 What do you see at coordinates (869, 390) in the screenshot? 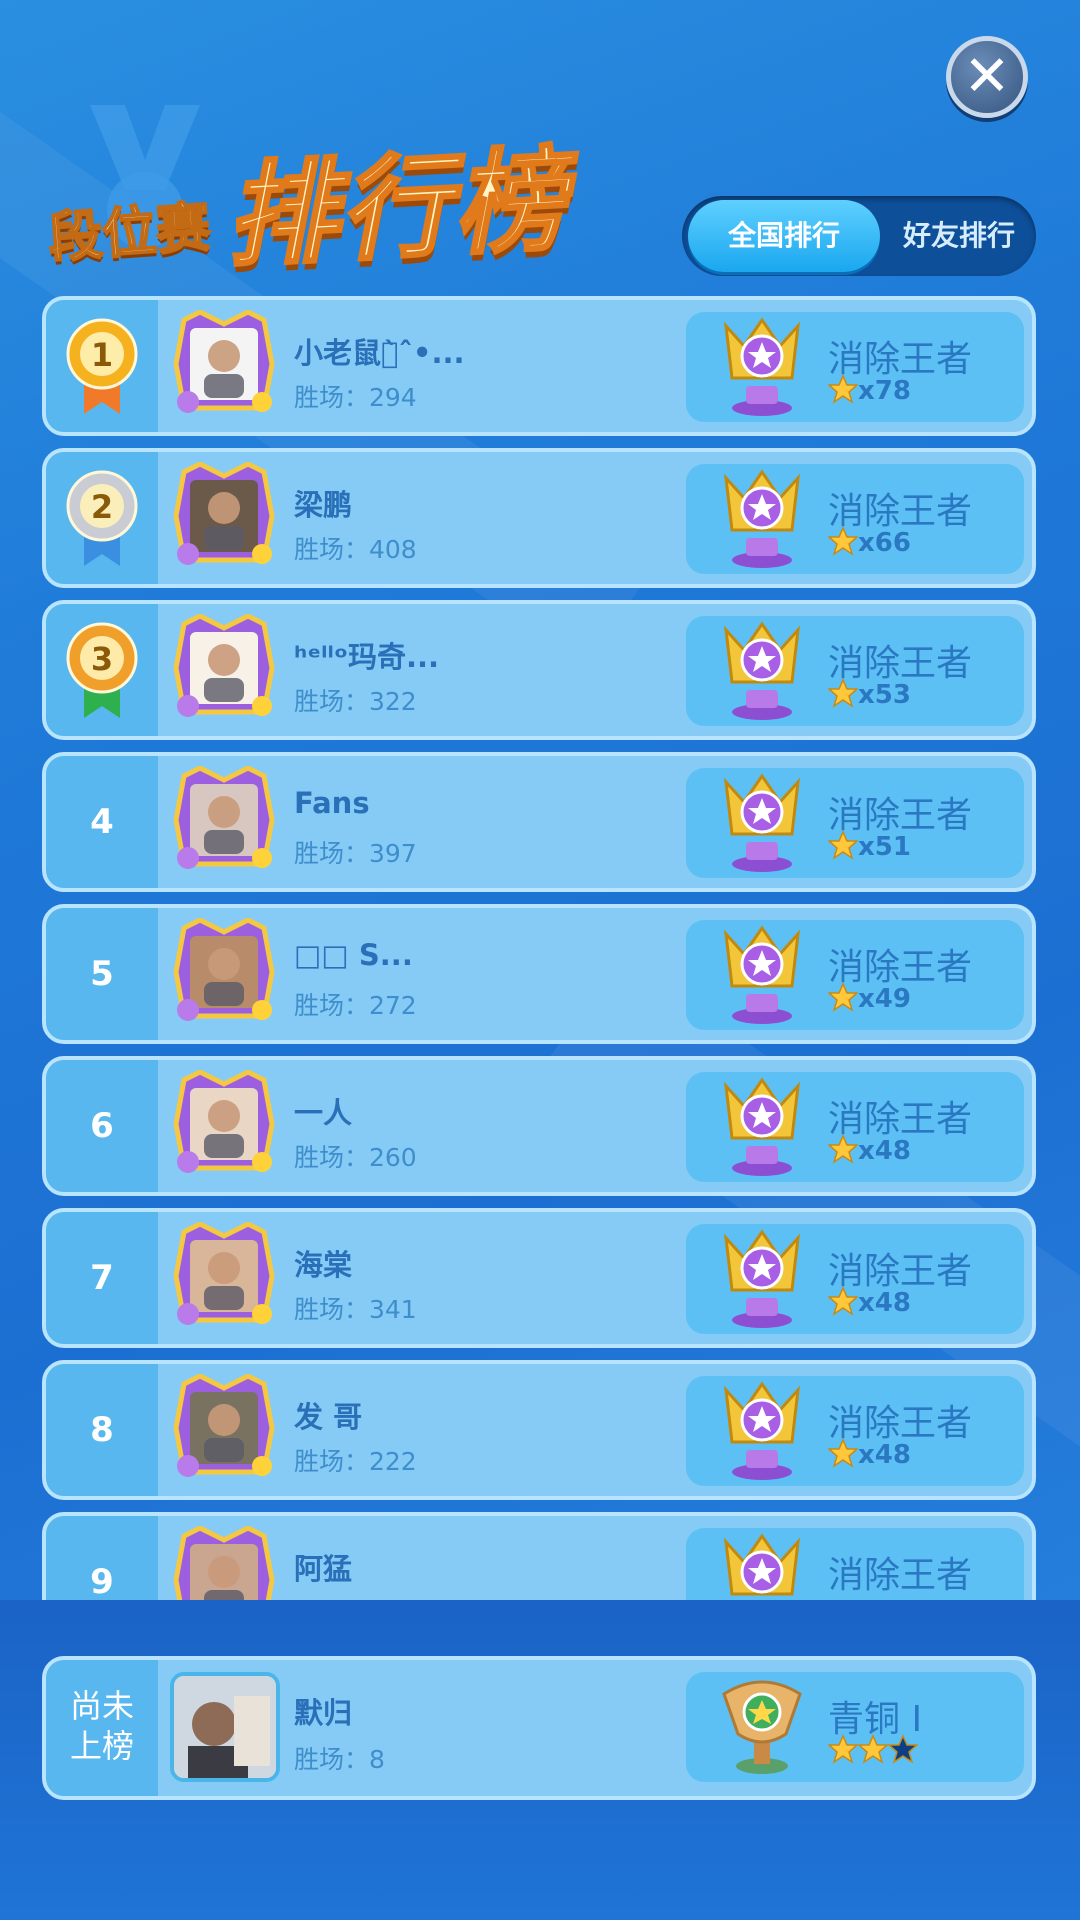
I see `tier-stars: x78` at bounding box center [869, 390].